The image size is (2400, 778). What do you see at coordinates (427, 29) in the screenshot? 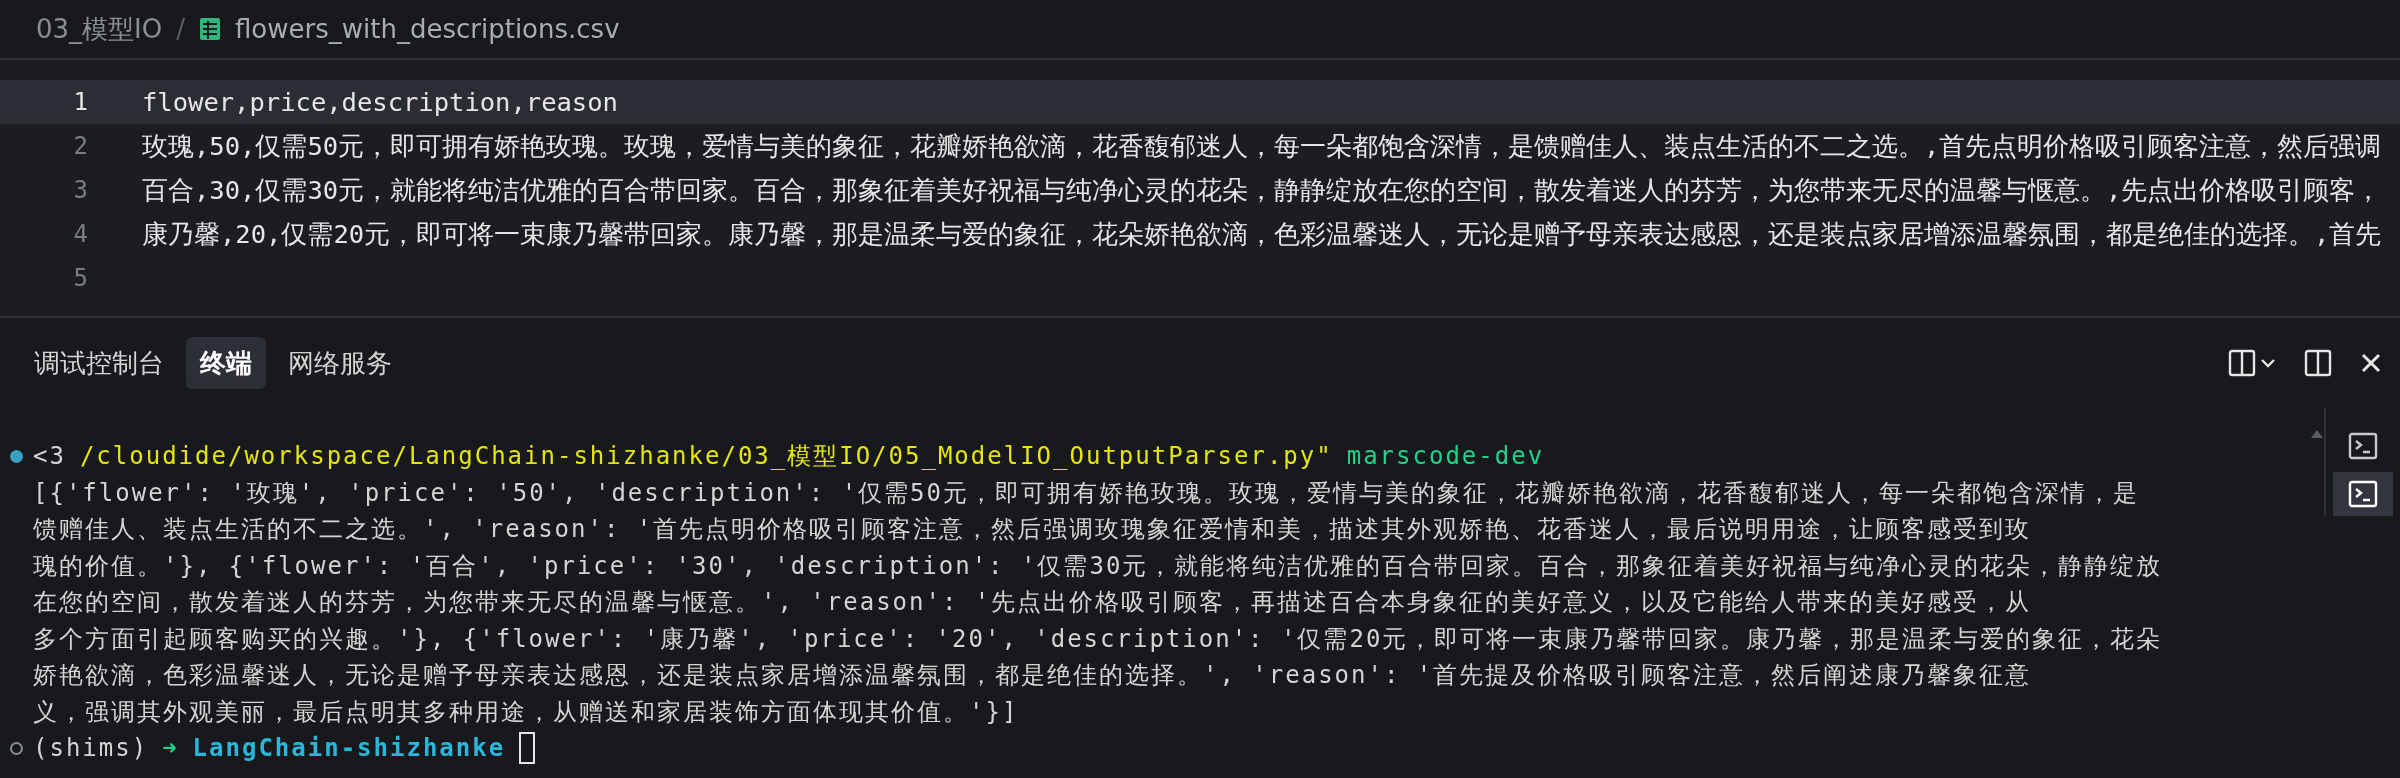
I see `file-breadcrumb: flowers_with_descriptions.csv` at bounding box center [427, 29].